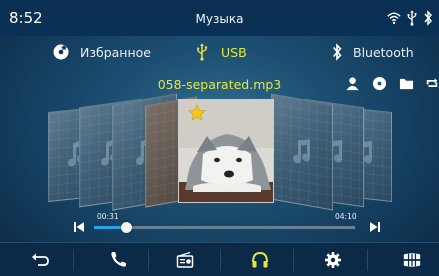  Describe the element at coordinates (219, 223) in the screenshot. I see `playback-progress: 00:31 04:10` at that location.